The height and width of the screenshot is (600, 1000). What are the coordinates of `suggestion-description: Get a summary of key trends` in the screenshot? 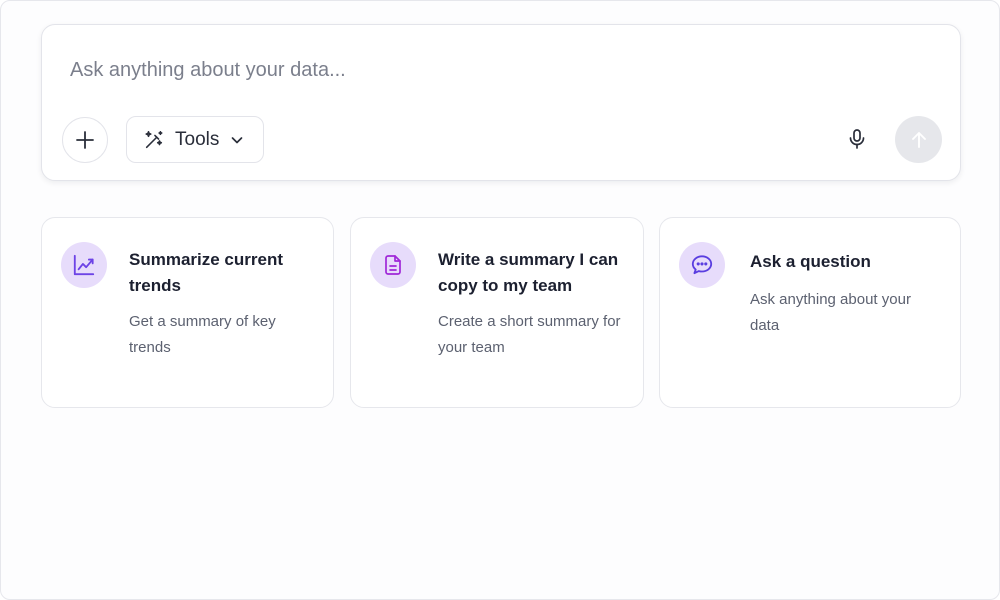 It's located at (202, 334).